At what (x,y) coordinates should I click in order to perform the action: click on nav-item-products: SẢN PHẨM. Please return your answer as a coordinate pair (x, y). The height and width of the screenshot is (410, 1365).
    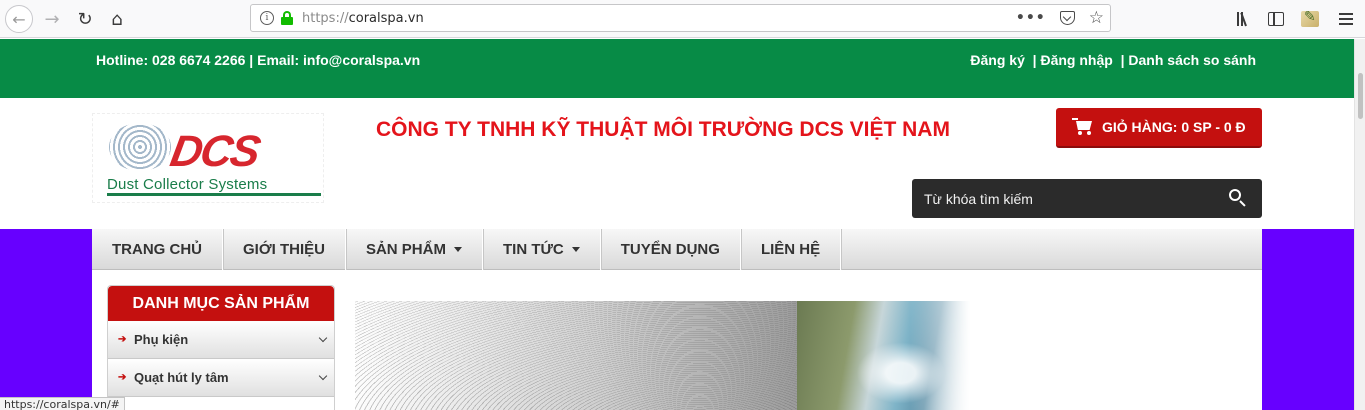
    Looking at the image, I should click on (414, 249).